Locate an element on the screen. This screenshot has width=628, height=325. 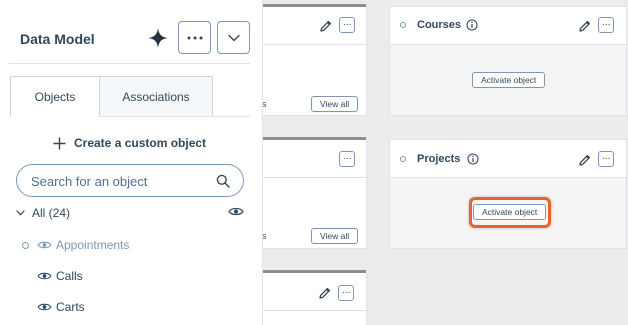
object-card-left-bottom: ··· is located at coordinates (308, 297).